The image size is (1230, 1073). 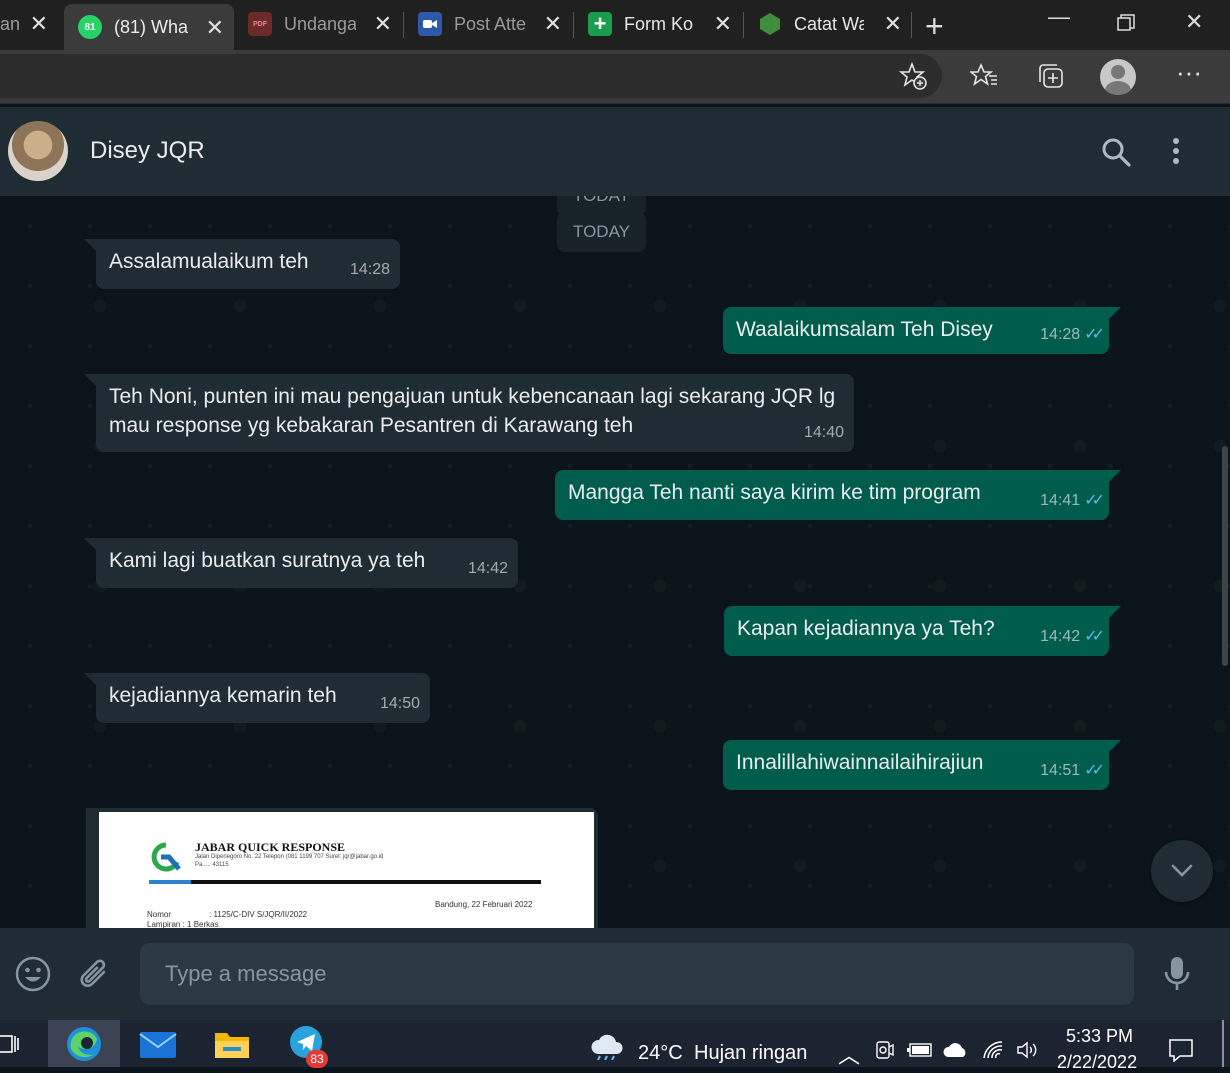 I want to click on battery-icon, so click(x=920, y=1052).